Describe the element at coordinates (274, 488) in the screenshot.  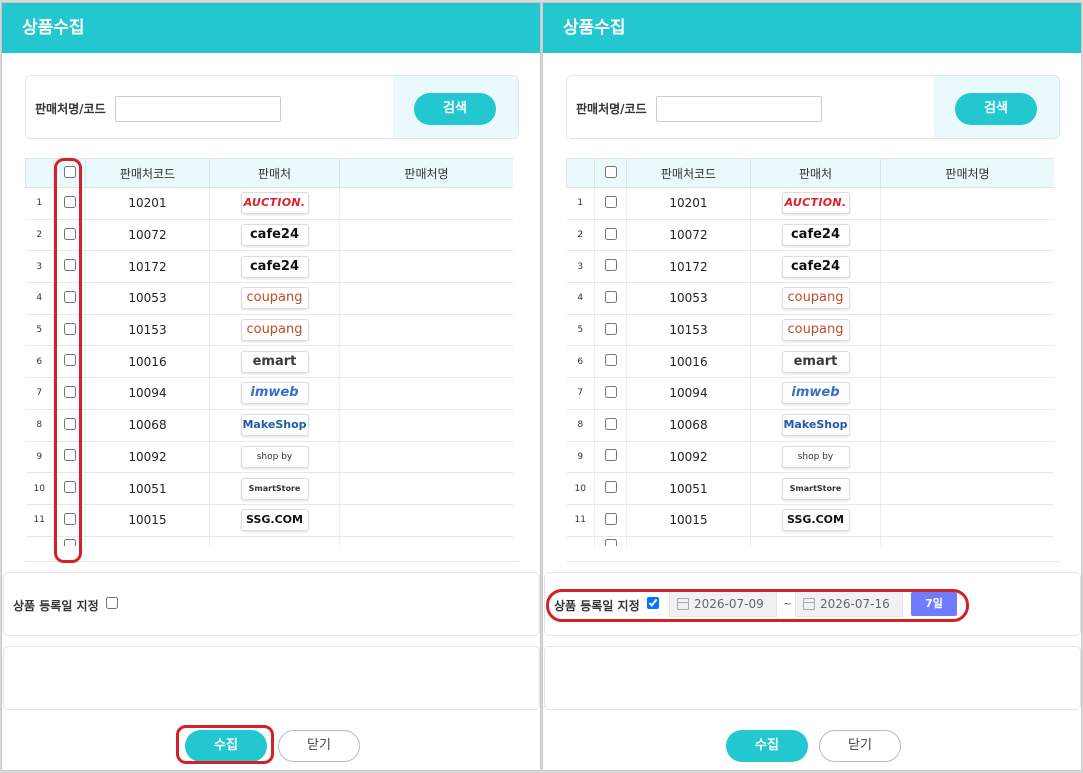
I see `smartstore-logo: SmartStore` at that location.